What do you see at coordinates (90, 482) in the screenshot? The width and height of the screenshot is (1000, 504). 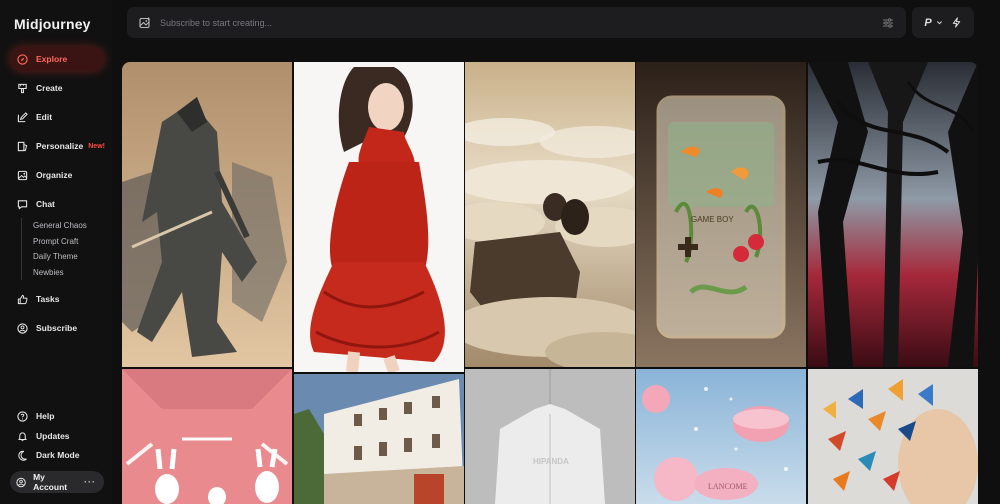 I see `more-options-icon: ···` at bounding box center [90, 482].